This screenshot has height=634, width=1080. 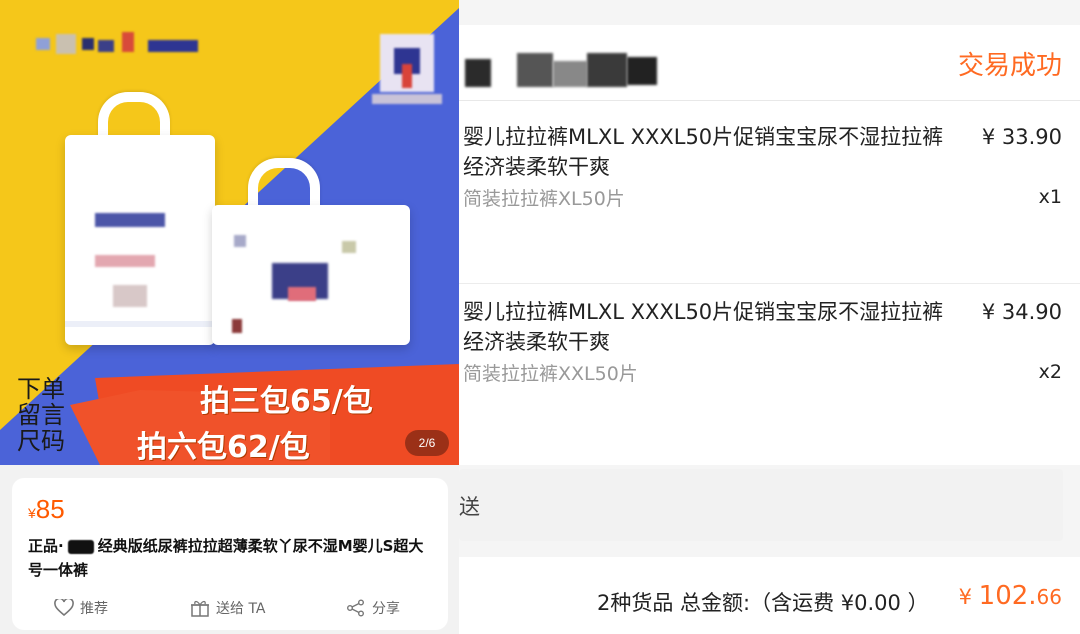 What do you see at coordinates (41, 389) in the screenshot?
I see `side-note-line: 下单` at bounding box center [41, 389].